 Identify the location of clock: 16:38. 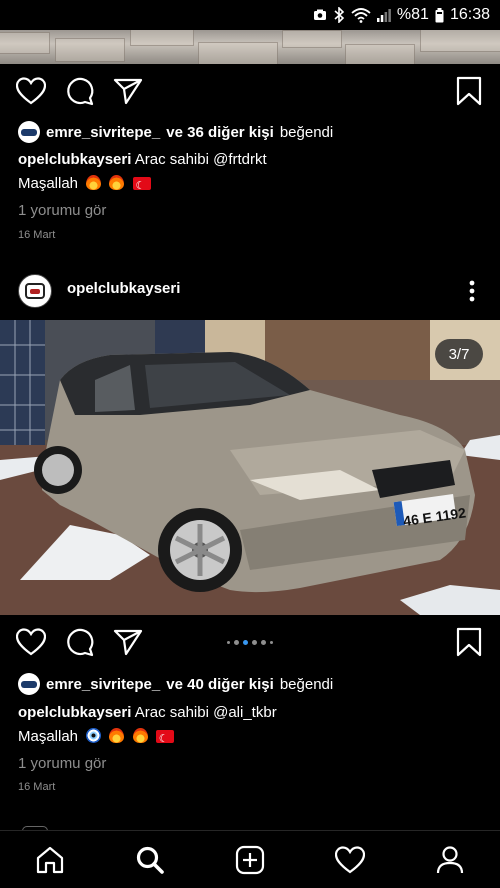
(469, 14).